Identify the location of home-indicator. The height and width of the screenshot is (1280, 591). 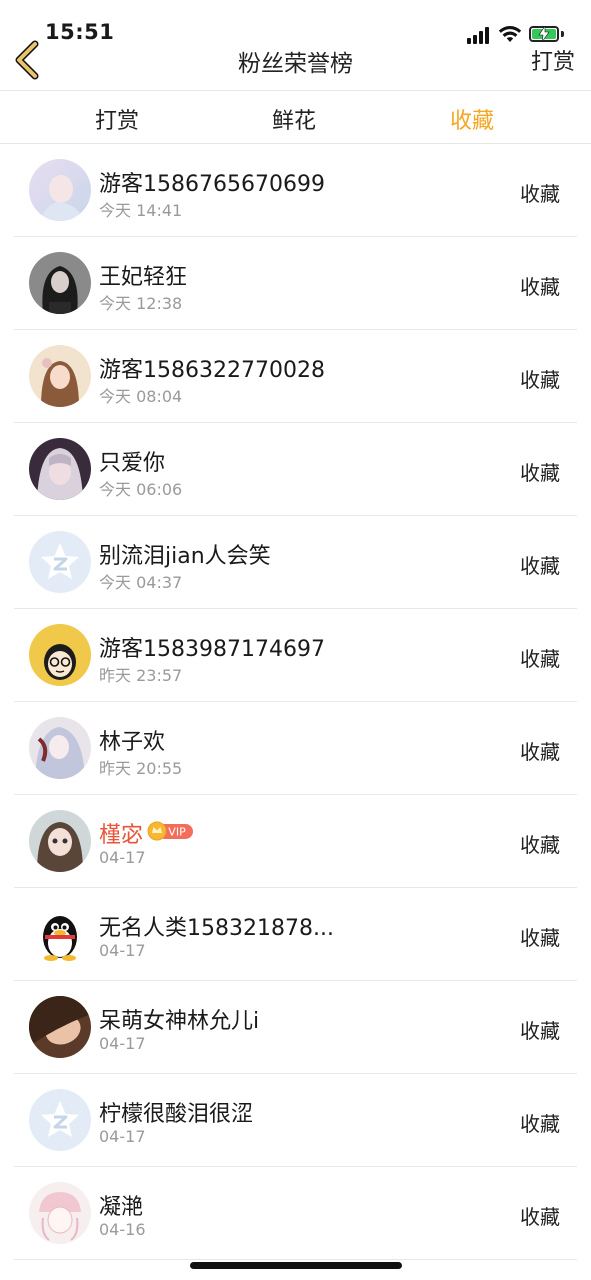
(296, 1265).